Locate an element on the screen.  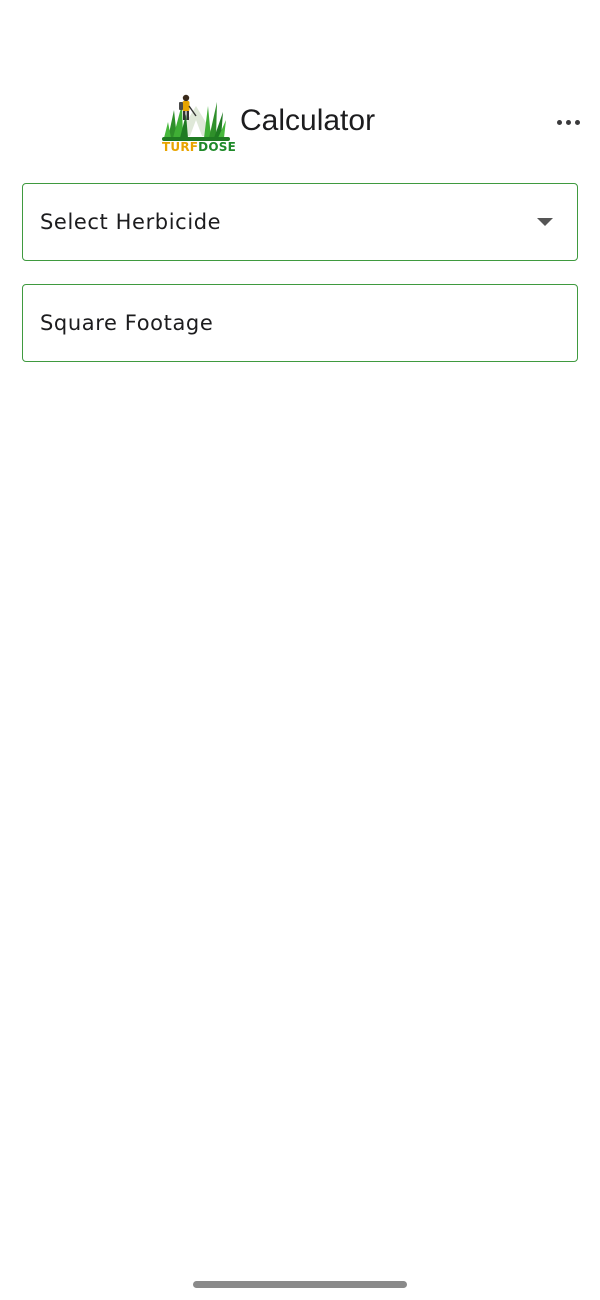
app-header: TURFDOSE Calculator is located at coordinates (300, 121).